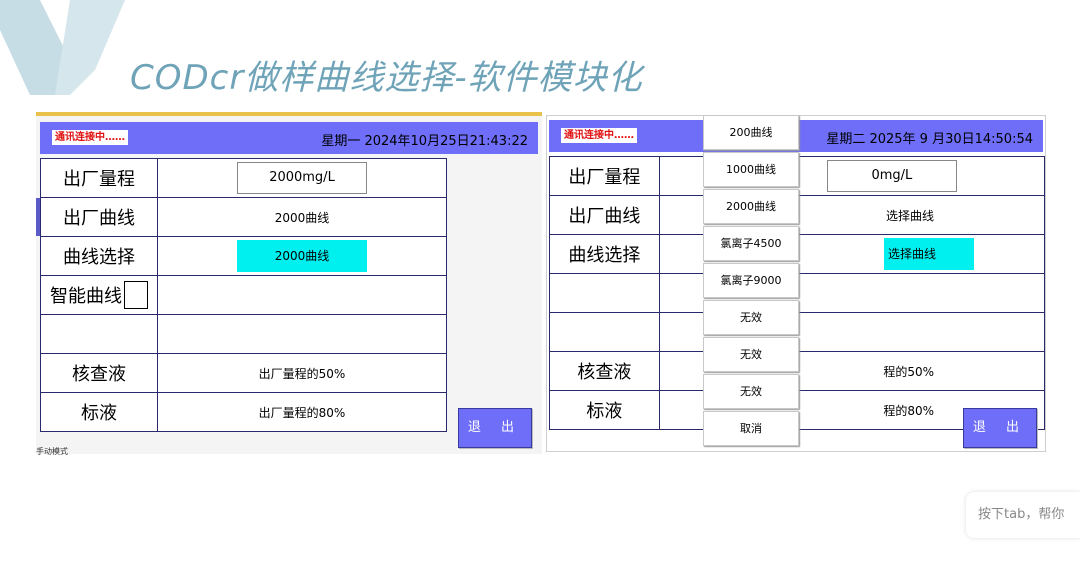  Describe the element at coordinates (302, 412) in the screenshot. I see `standard-liquid-value: 出厂量程的80%` at that location.